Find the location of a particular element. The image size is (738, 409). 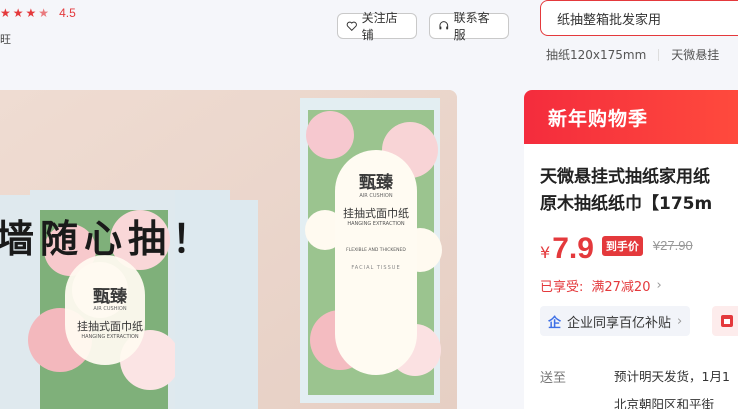

star-half-icon: ★ is located at coordinates (44, 13).